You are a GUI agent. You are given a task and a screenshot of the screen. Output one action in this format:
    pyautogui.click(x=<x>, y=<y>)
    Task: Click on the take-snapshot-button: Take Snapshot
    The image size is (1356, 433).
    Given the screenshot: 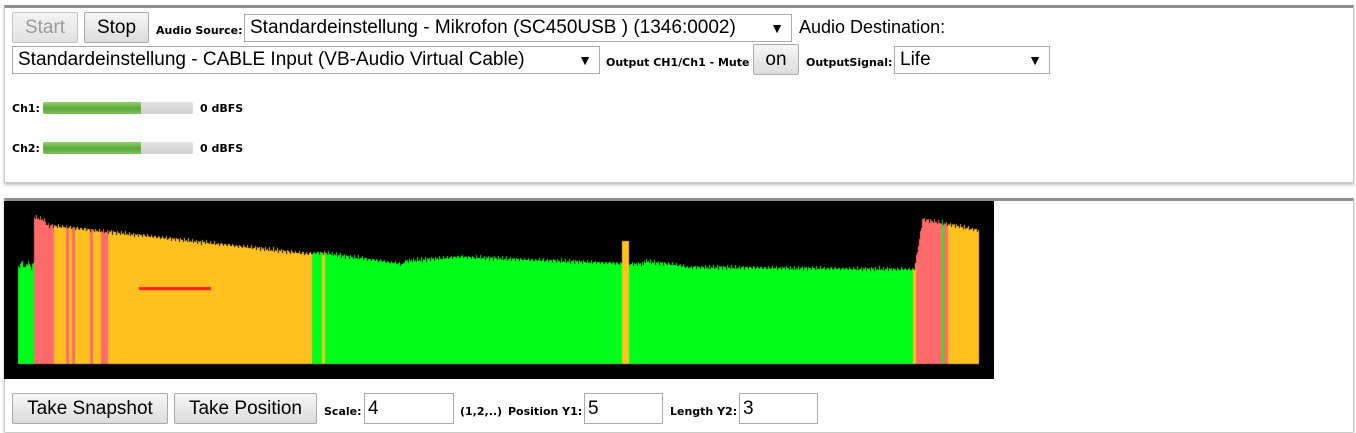 What is the action you would take?
    pyautogui.click(x=90, y=408)
    